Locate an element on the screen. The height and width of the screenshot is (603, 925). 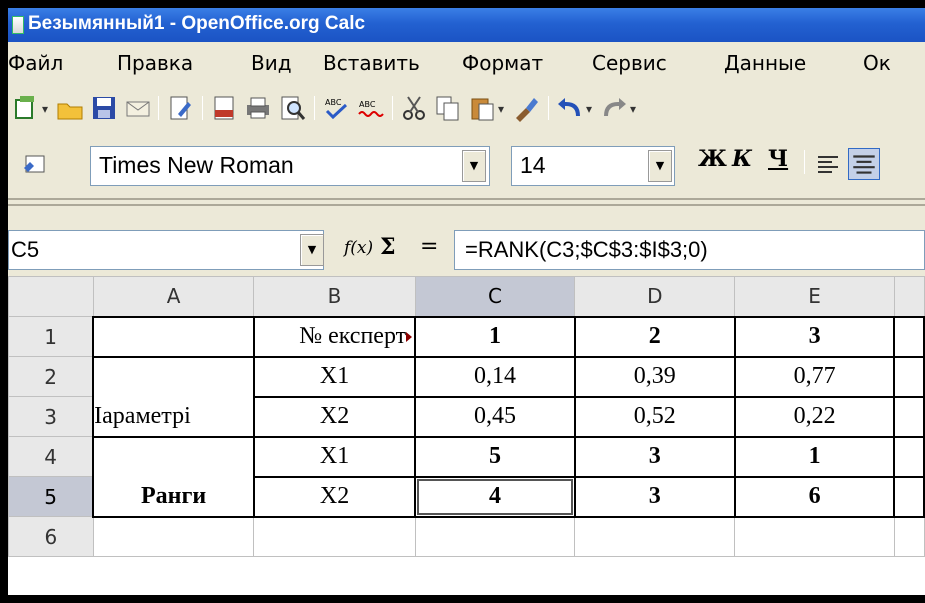
cell-c3: 0,45 is located at coordinates (495, 416).